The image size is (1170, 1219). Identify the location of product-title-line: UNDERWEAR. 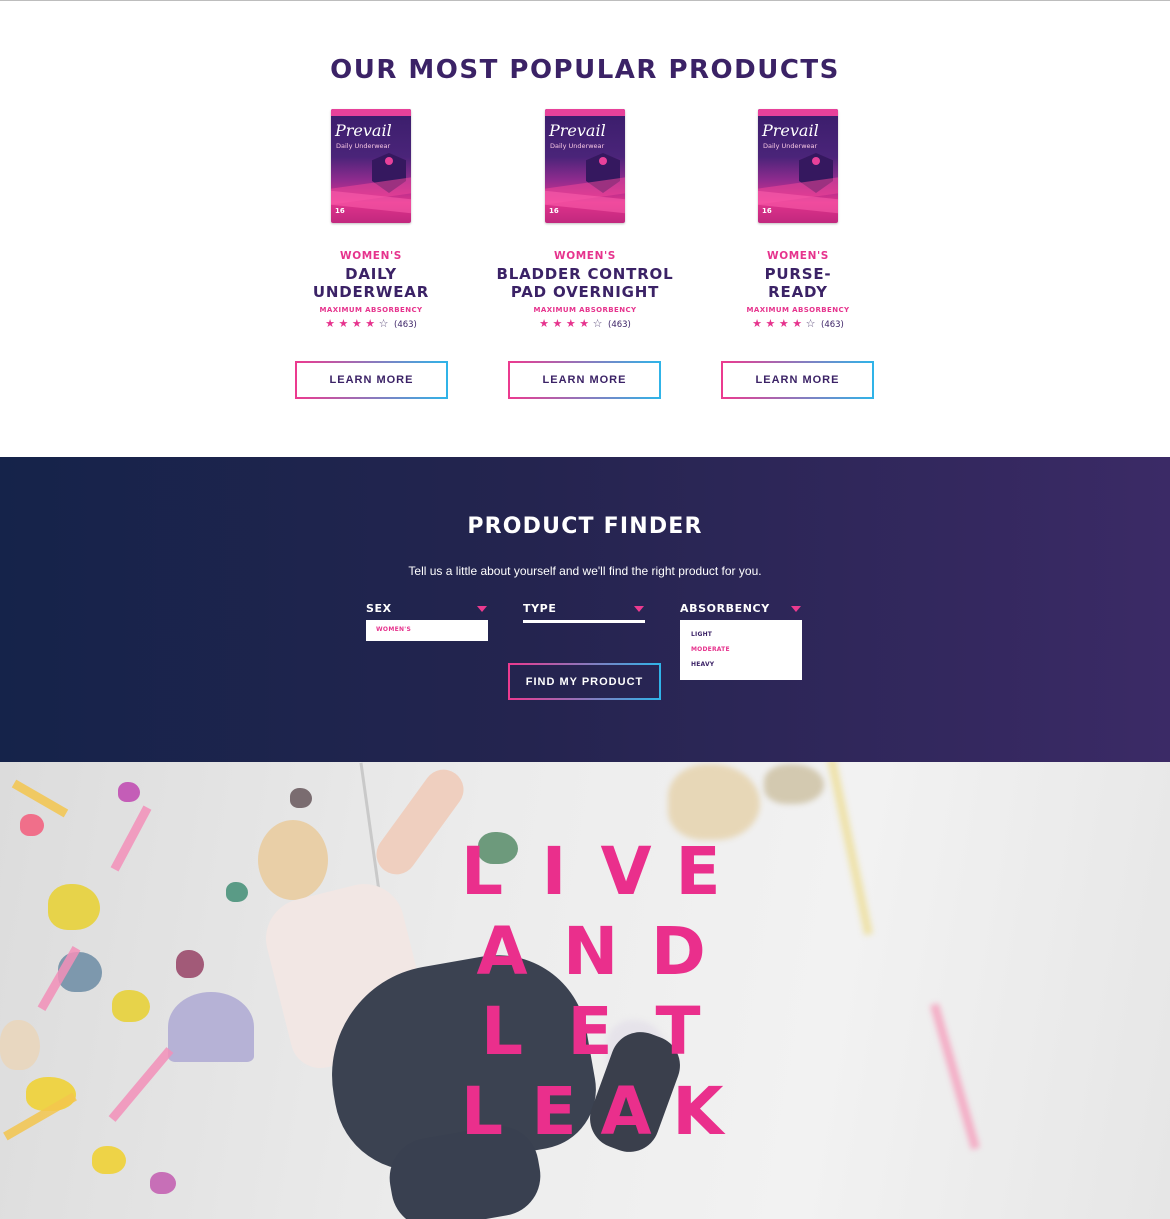
(371, 292).